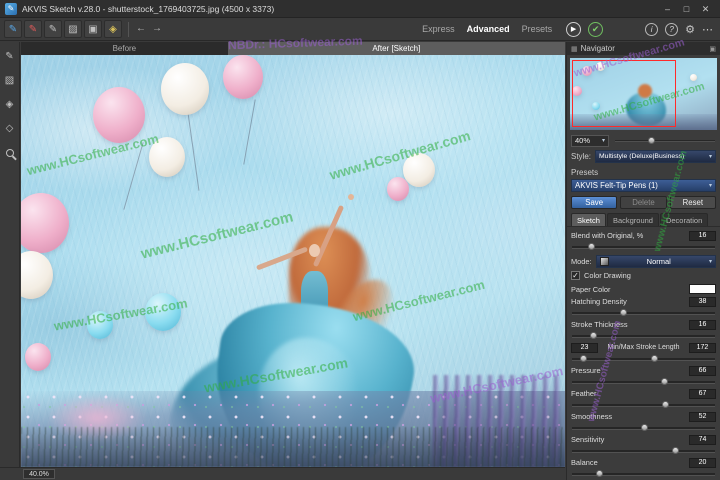  I want to click on app-icon: ✎, so click(11, 8).